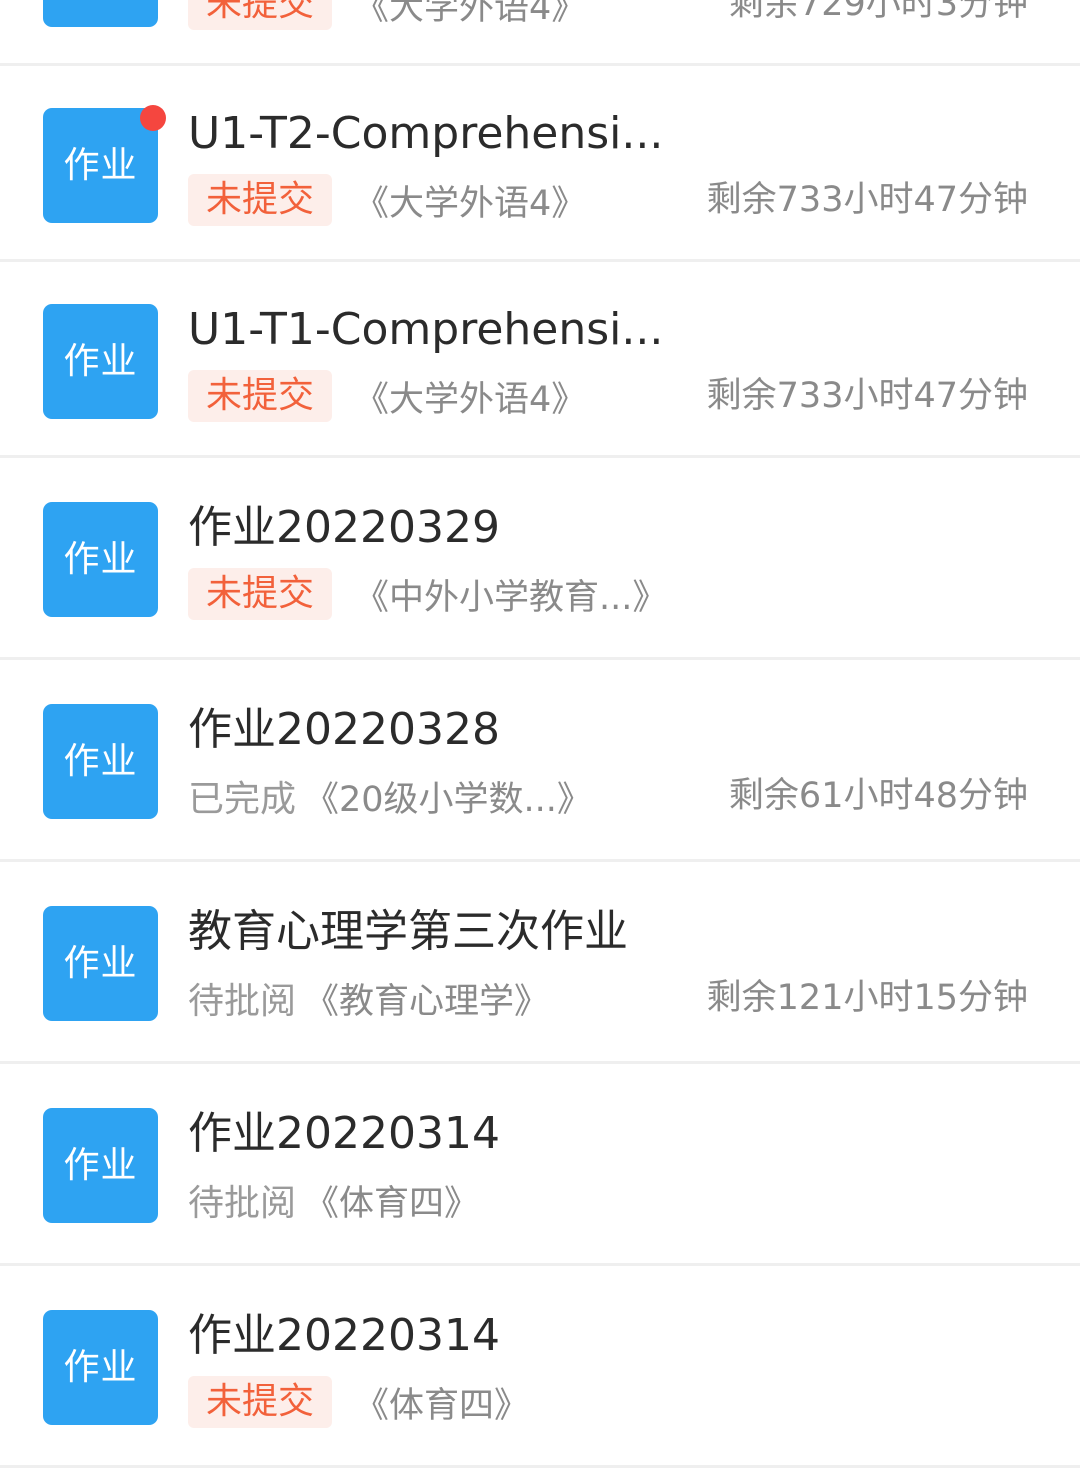 Image resolution: width=1080 pixels, height=1468 pixels. I want to click on homework-list-item: 作业 作业20220328 已完成 《20级小学数...》 剩余61小时48分钟, so click(540, 761).